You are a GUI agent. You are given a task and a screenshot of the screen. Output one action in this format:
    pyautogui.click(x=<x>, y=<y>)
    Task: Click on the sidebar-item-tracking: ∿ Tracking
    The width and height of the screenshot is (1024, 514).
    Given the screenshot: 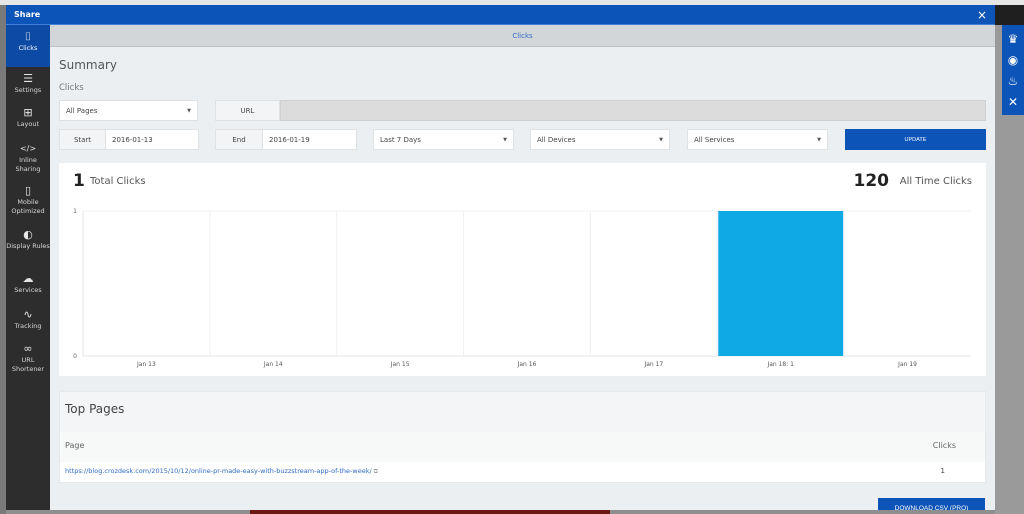 What is the action you would take?
    pyautogui.click(x=28, y=320)
    